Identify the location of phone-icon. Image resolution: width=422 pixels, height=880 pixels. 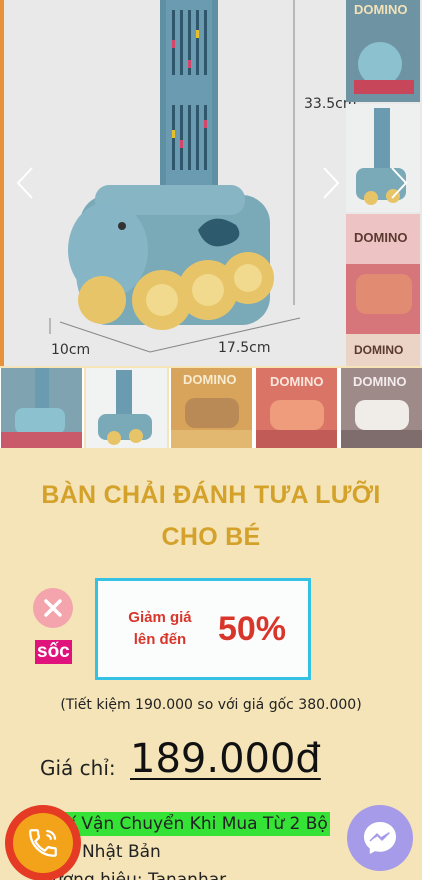
(43, 843).